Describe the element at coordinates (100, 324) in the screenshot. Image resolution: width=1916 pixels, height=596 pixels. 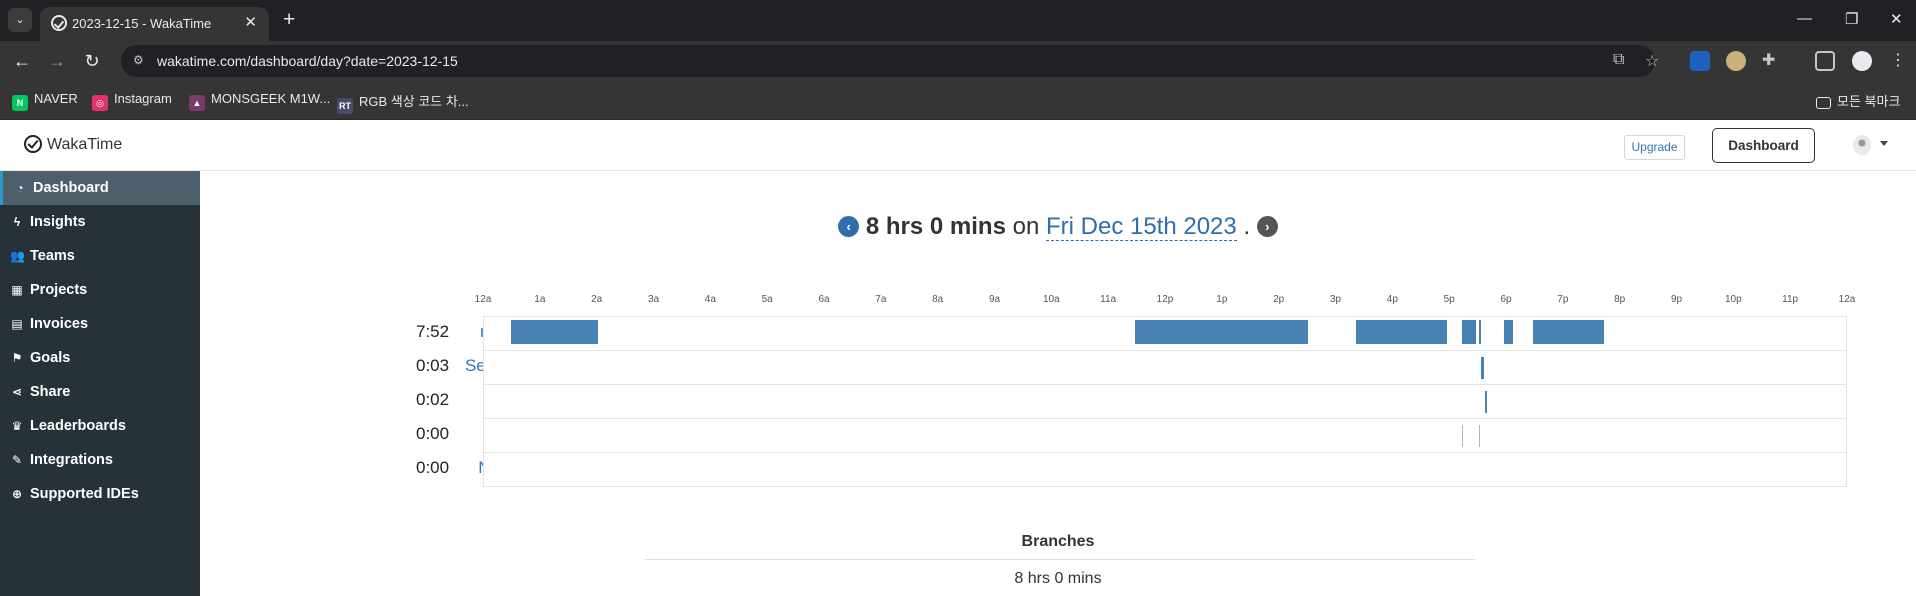
I see `sidebar-item-invoices: ▤ Invoices` at that location.